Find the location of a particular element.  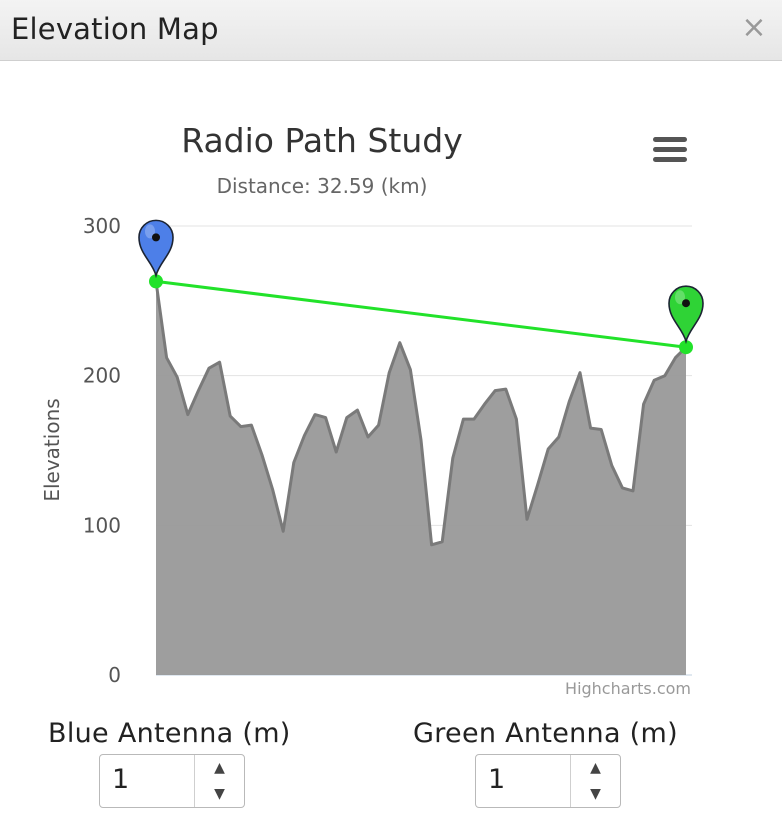

green-increment-icon: ▲ is located at coordinates (595, 768).